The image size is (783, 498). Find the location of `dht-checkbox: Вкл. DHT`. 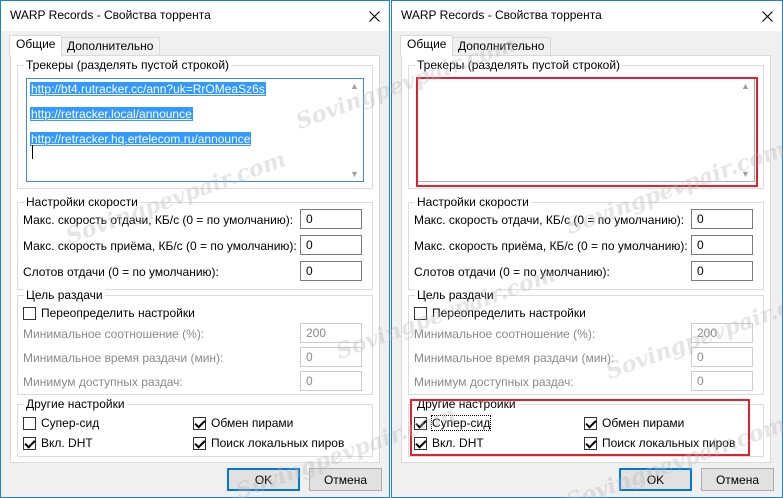

dht-checkbox: Вкл. DHT is located at coordinates (58, 443).